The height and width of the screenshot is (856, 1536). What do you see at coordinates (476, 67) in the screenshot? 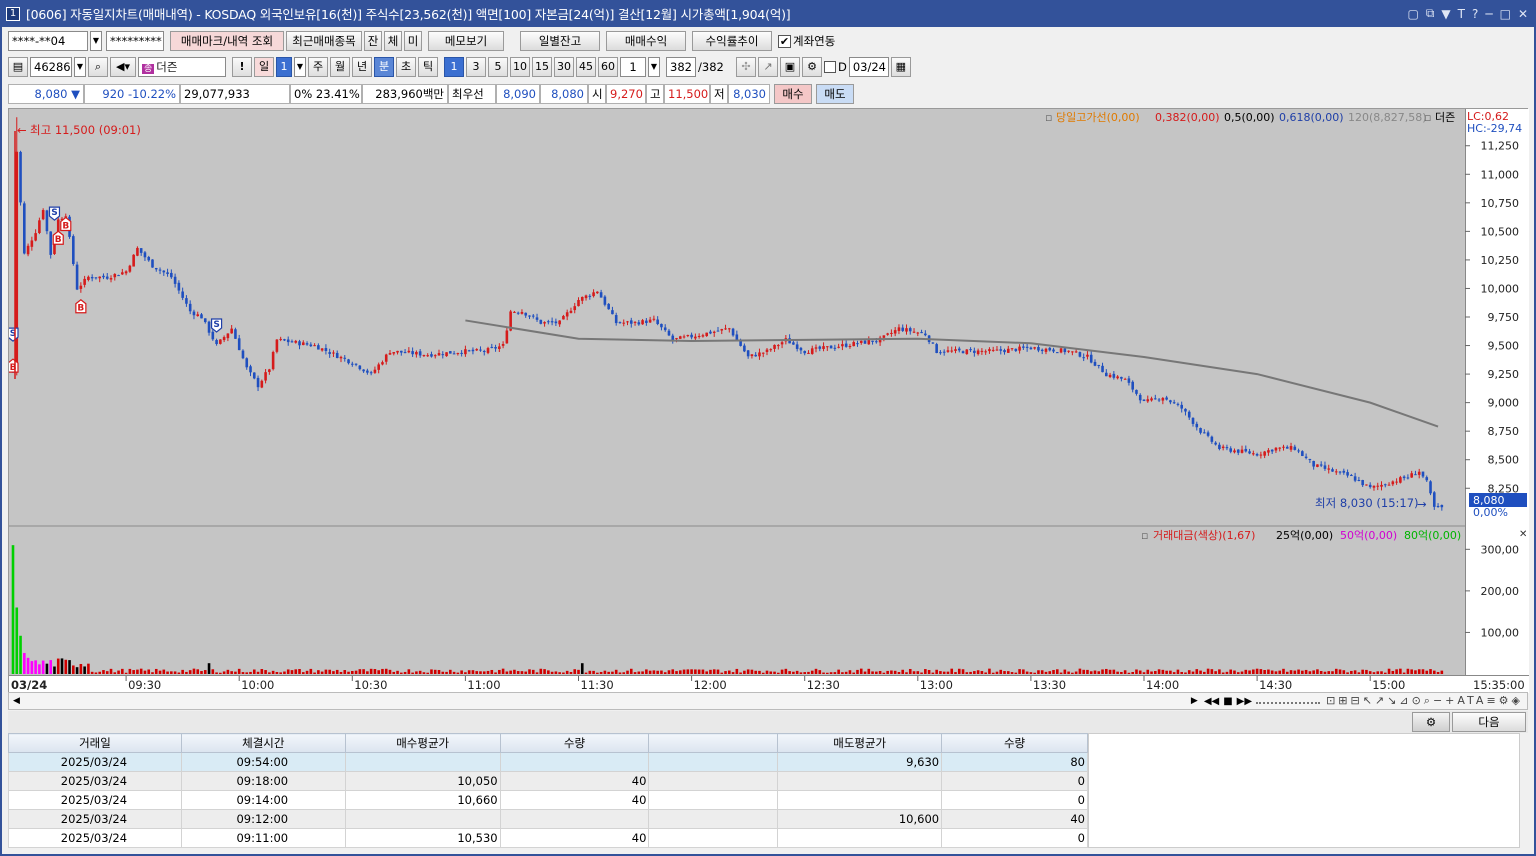
I see `interval-button-3: 3` at bounding box center [476, 67].